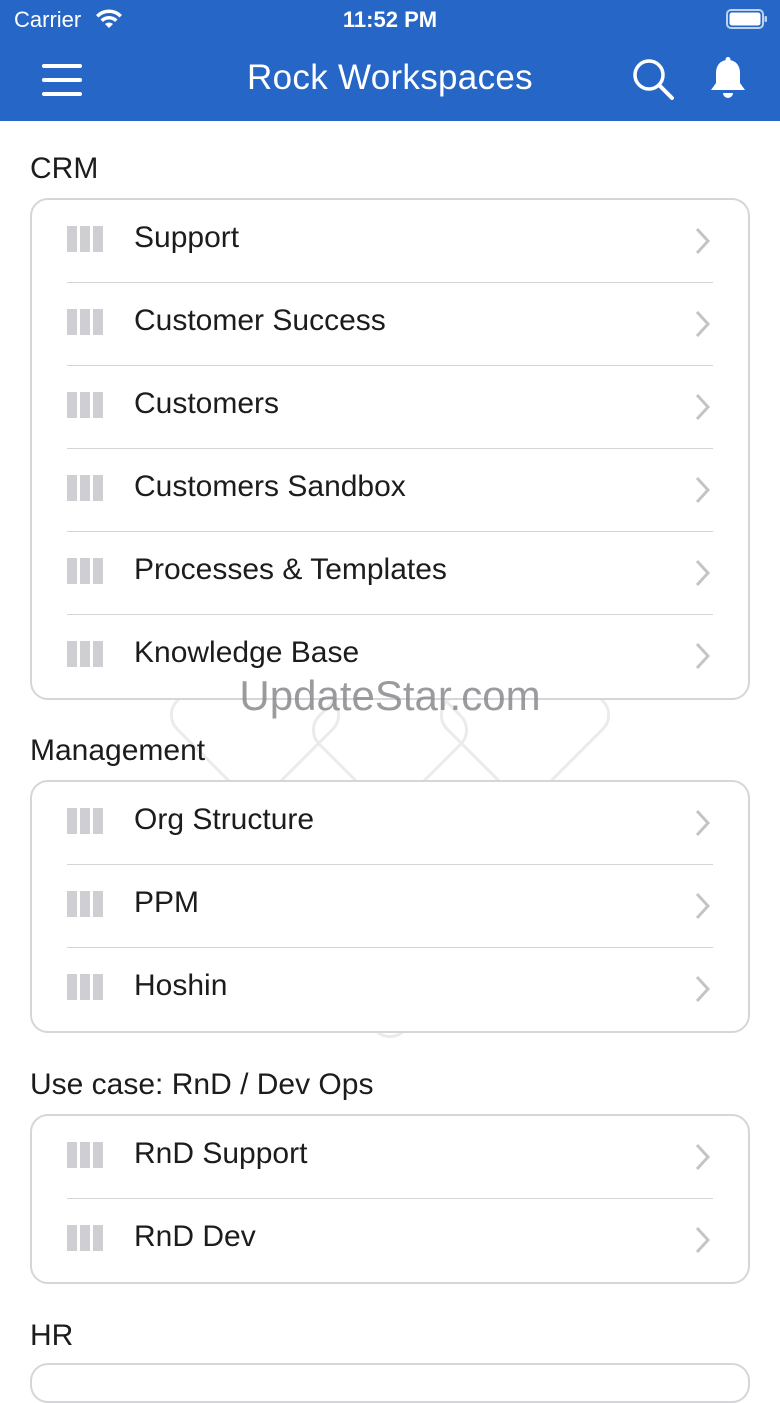 This screenshot has height=1403, width=780. Describe the element at coordinates (118, 750) in the screenshot. I see `section-title-management: Management` at that location.